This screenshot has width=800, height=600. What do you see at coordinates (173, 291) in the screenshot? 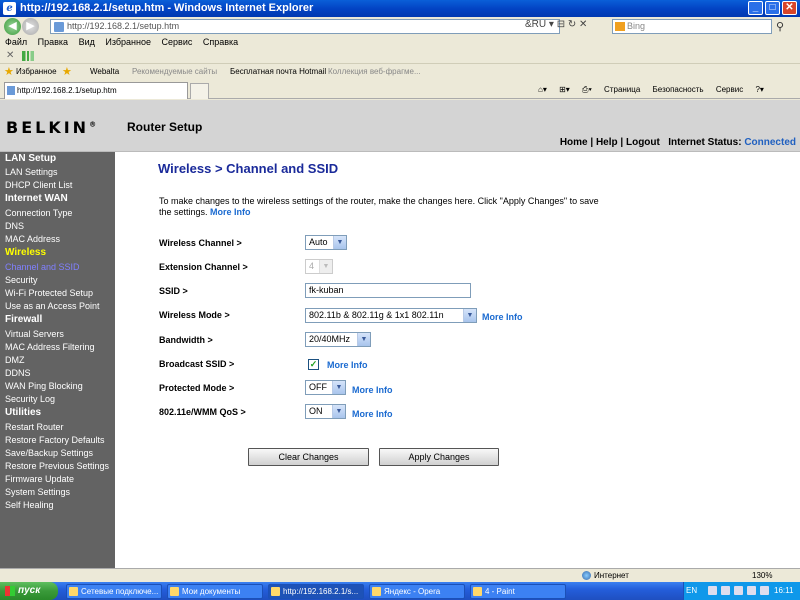
I see `ssid-label: SSID >` at bounding box center [173, 291].